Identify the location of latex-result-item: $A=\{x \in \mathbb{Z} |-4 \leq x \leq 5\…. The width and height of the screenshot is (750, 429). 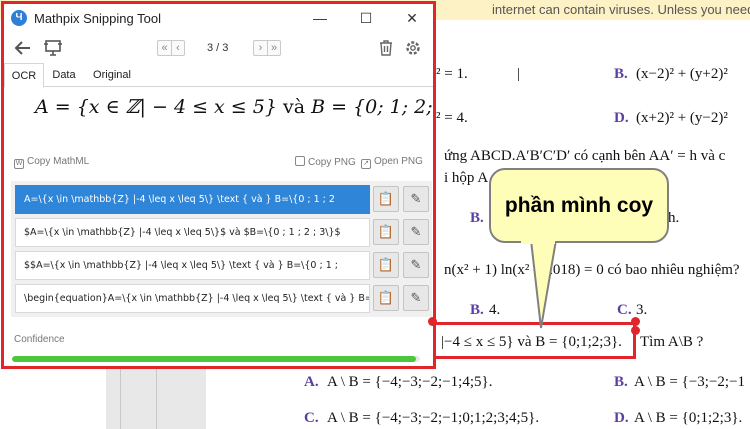
(192, 232).